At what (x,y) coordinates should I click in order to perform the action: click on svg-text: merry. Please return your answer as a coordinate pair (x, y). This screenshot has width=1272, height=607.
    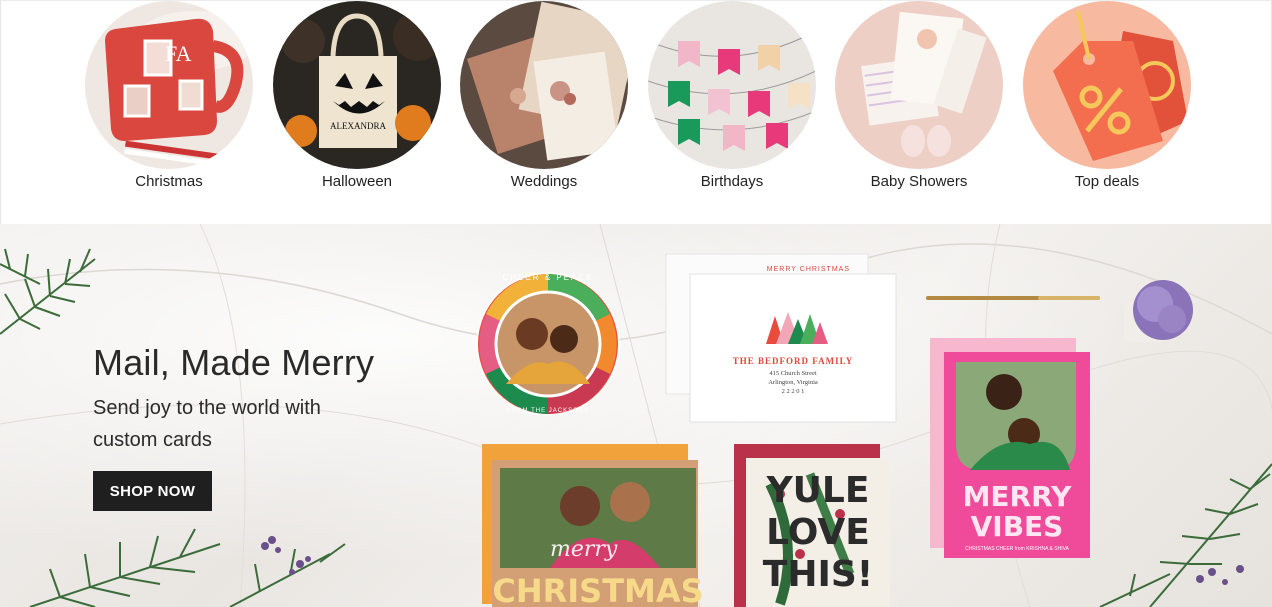
    Looking at the image, I should click on (584, 549).